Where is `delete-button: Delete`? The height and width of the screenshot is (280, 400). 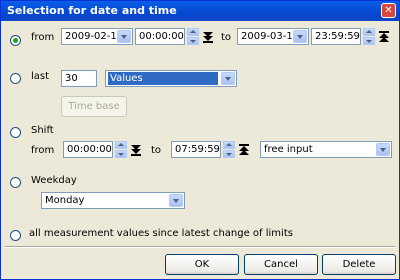 delete-button: Delete is located at coordinates (359, 264).